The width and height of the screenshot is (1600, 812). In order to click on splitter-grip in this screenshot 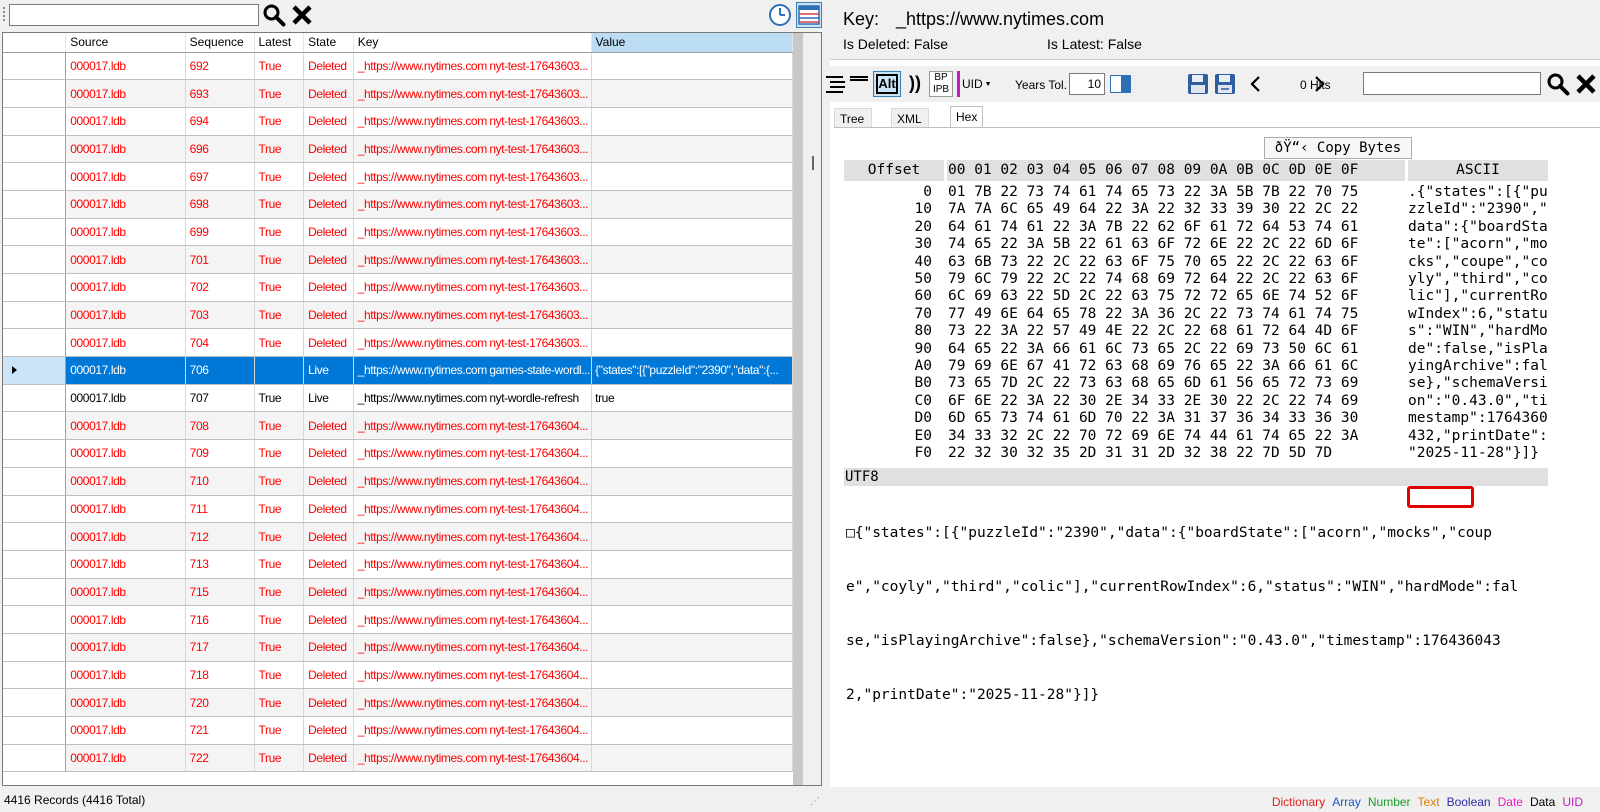, I will do `click(813, 163)`.